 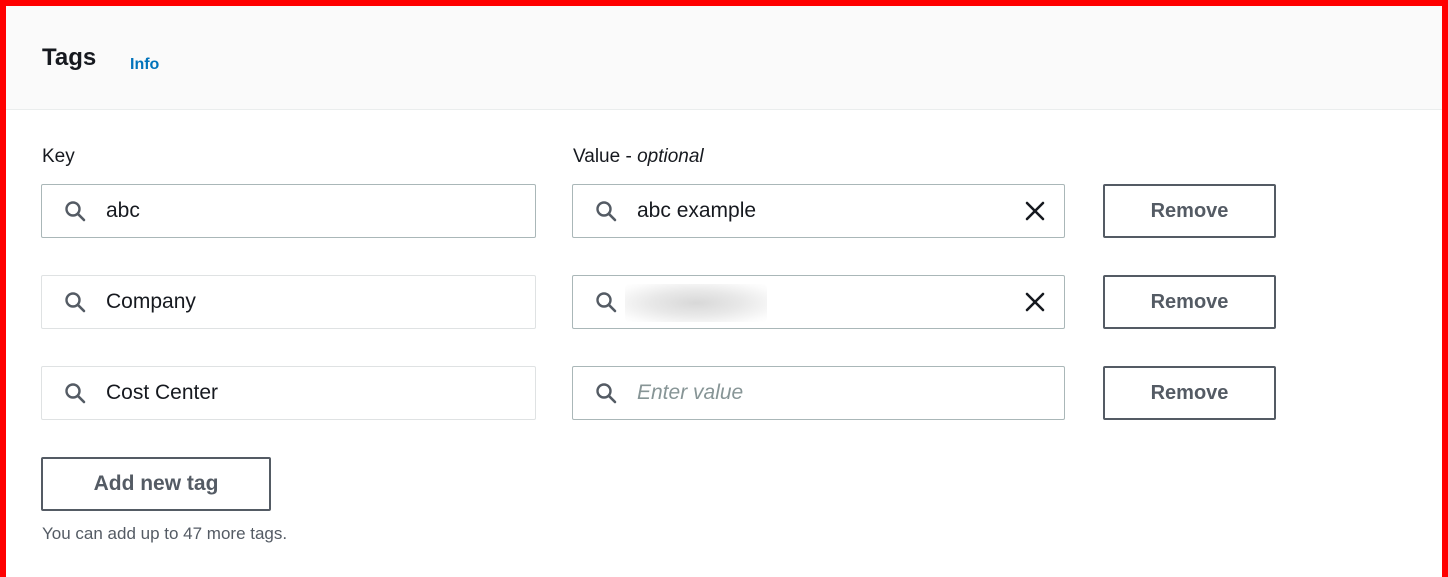 What do you see at coordinates (605, 156) in the screenshot?
I see `value-label-main: Value -` at bounding box center [605, 156].